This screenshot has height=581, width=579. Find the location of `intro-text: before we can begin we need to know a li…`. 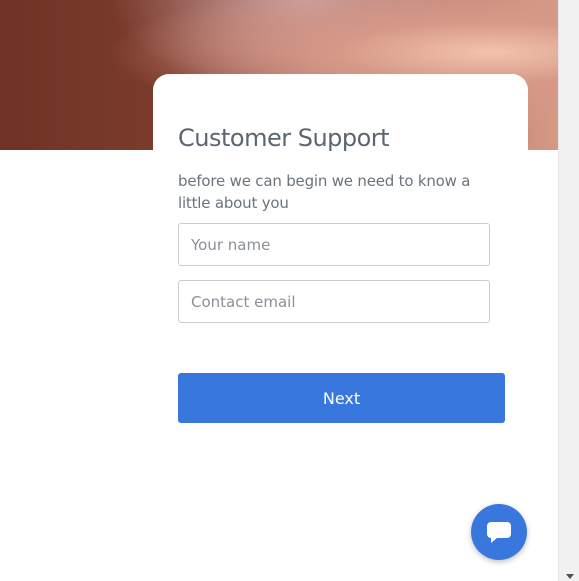

intro-text: before we can begin we need to know a li… is located at coordinates (324, 192).